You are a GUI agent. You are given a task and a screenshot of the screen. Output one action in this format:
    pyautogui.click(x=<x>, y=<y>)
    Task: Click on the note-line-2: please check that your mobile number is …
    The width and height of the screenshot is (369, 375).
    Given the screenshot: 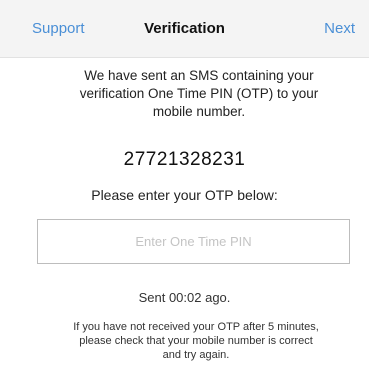 What is the action you would take?
    pyautogui.click(x=196, y=341)
    